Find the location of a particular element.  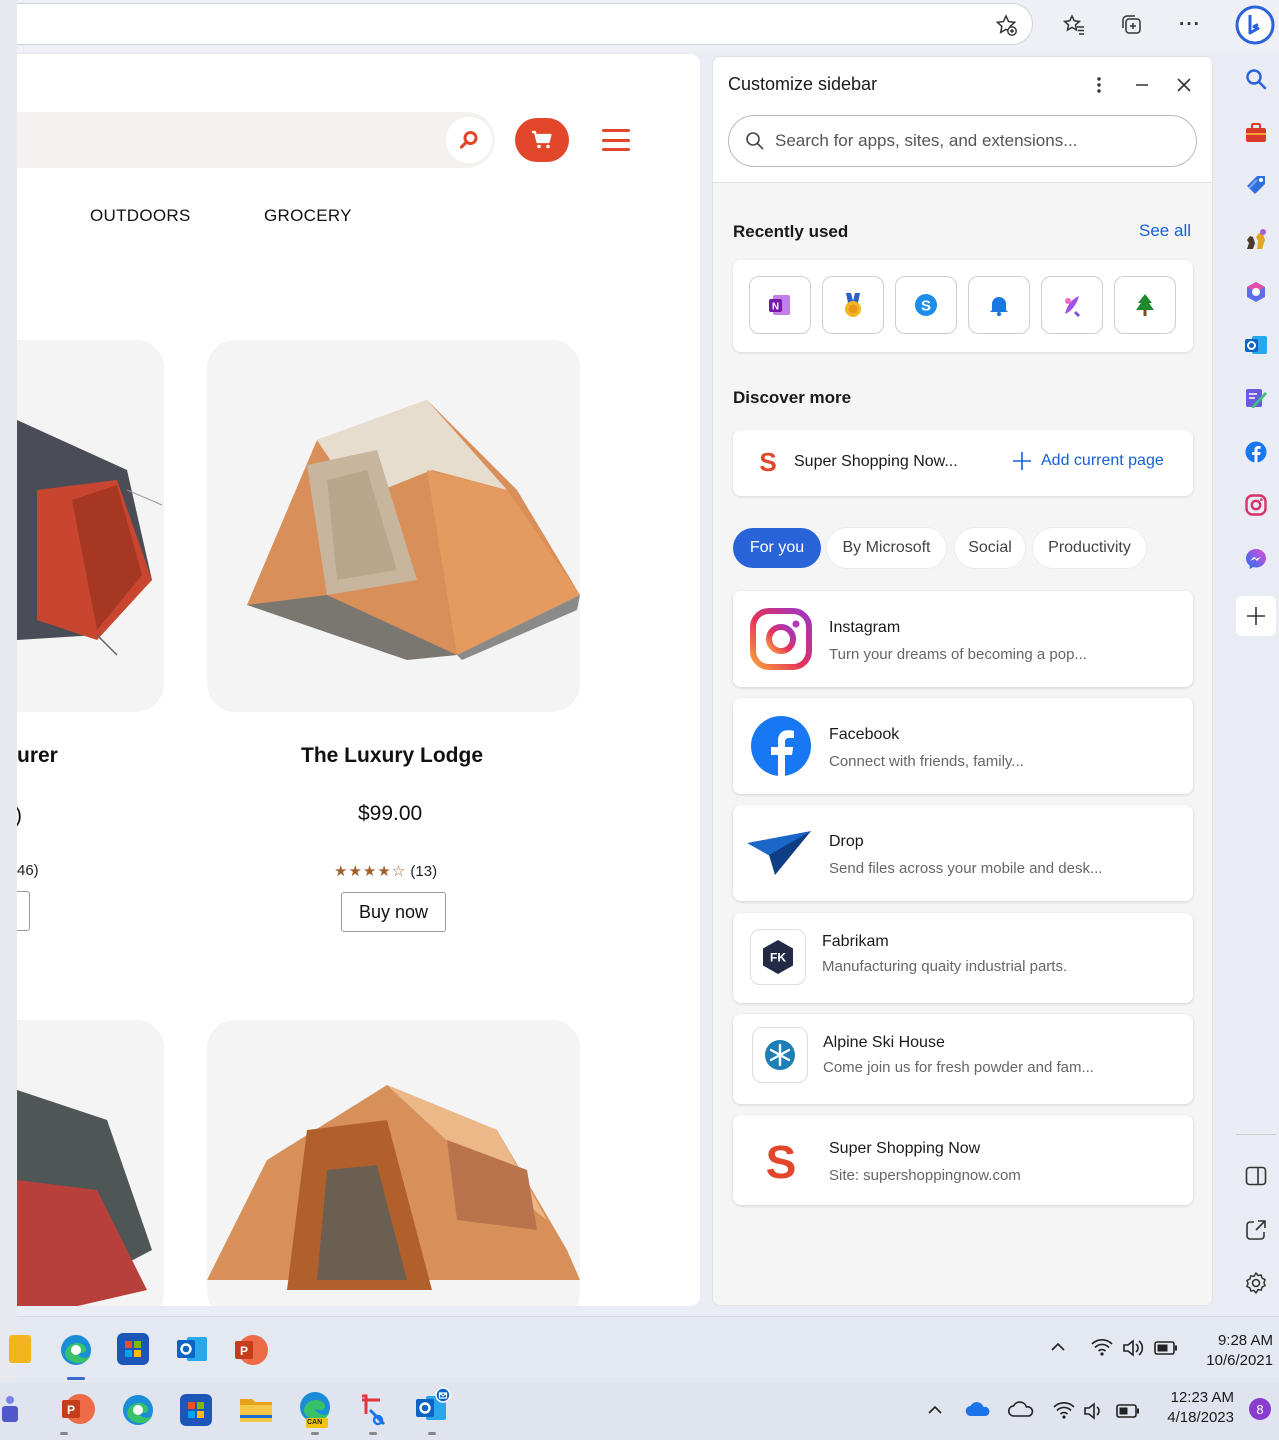

onenote-icon: N is located at coordinates (780, 305).